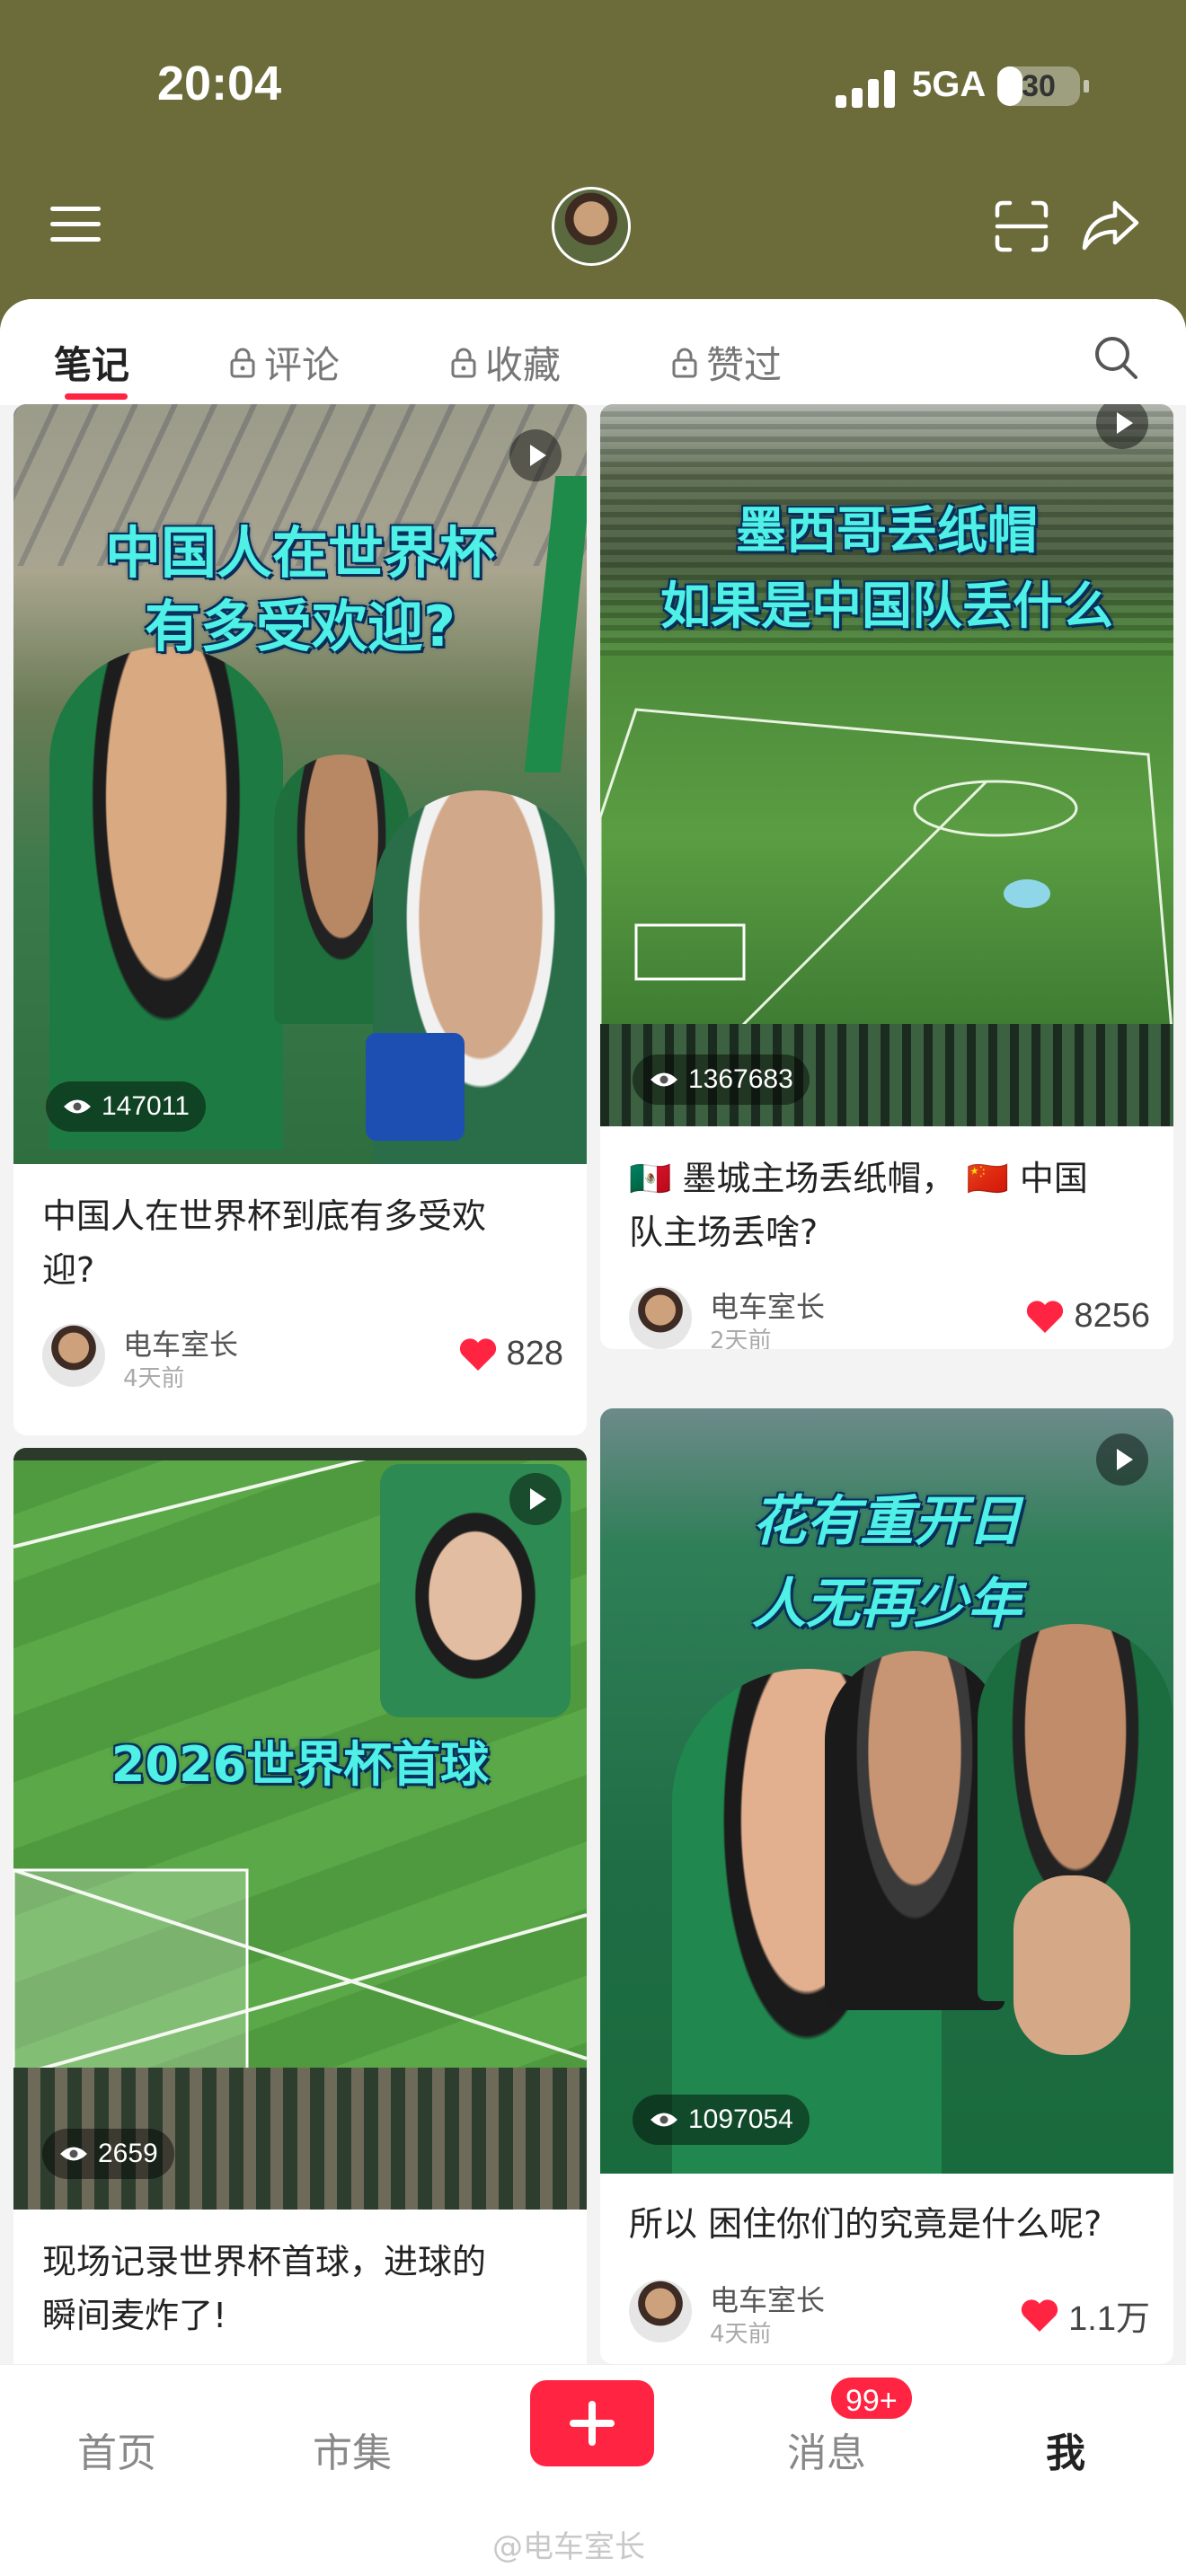 The image size is (1186, 2576). I want to click on tab-liked: 赞过, so click(727, 362).